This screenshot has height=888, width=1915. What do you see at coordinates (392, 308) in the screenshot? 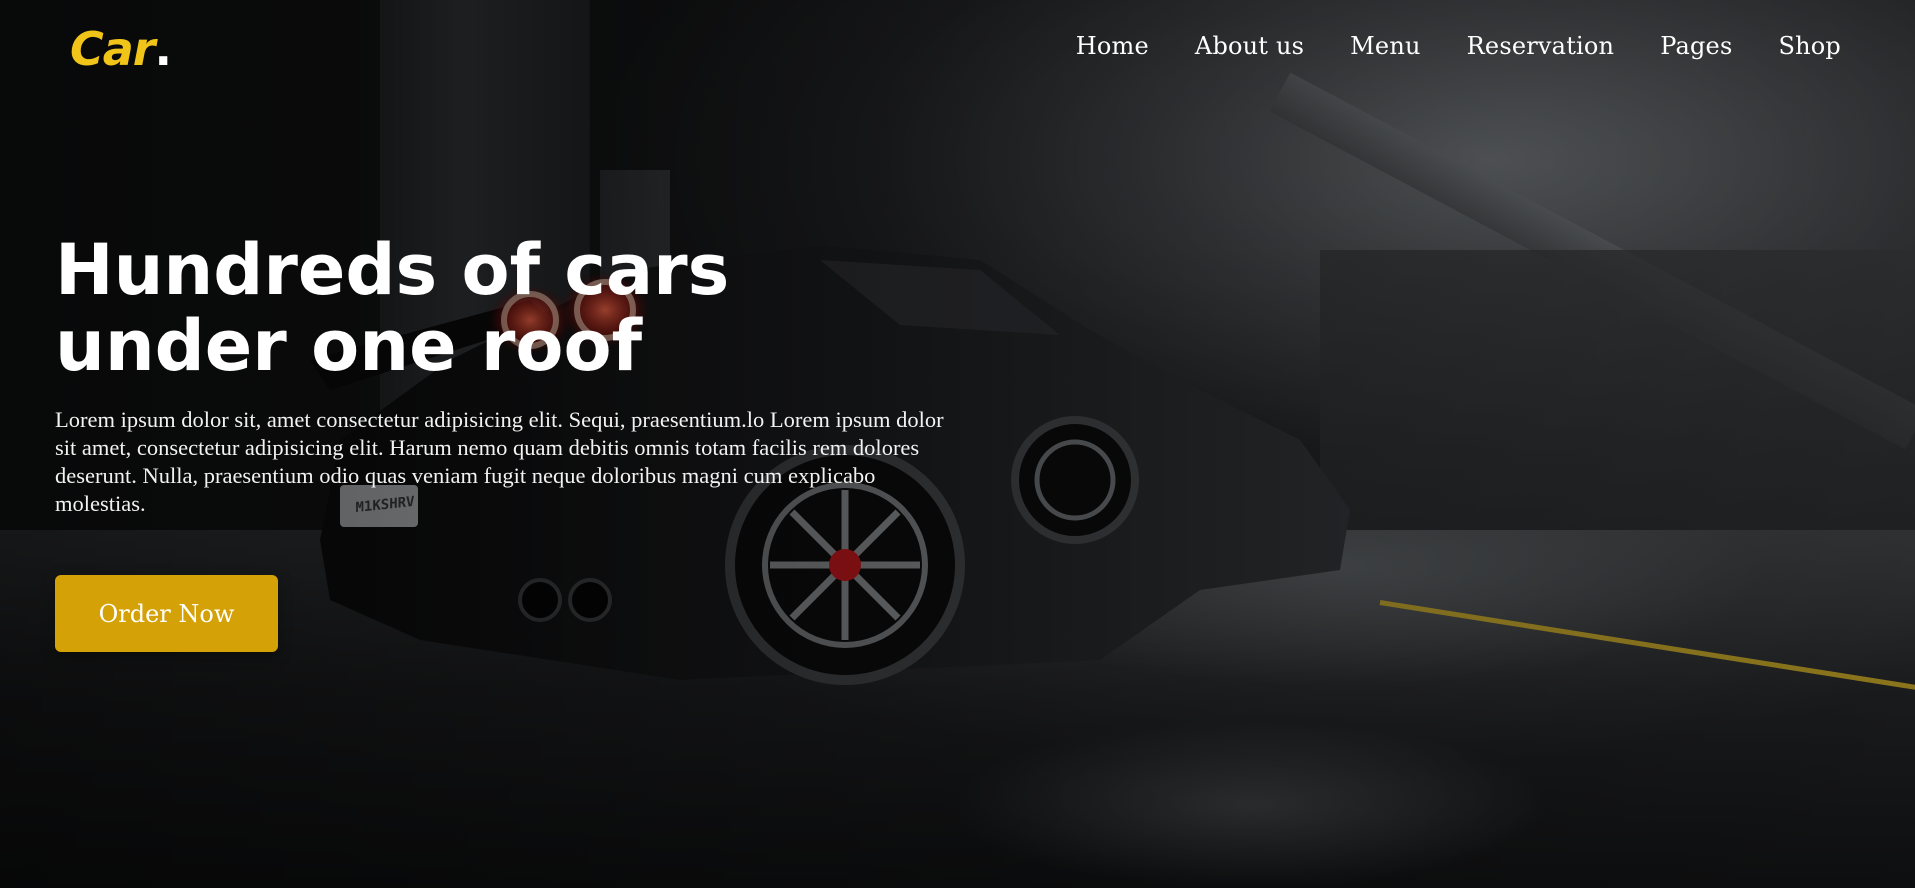
I see `hero-headline: Hundreds of cars under one roof` at bounding box center [392, 308].